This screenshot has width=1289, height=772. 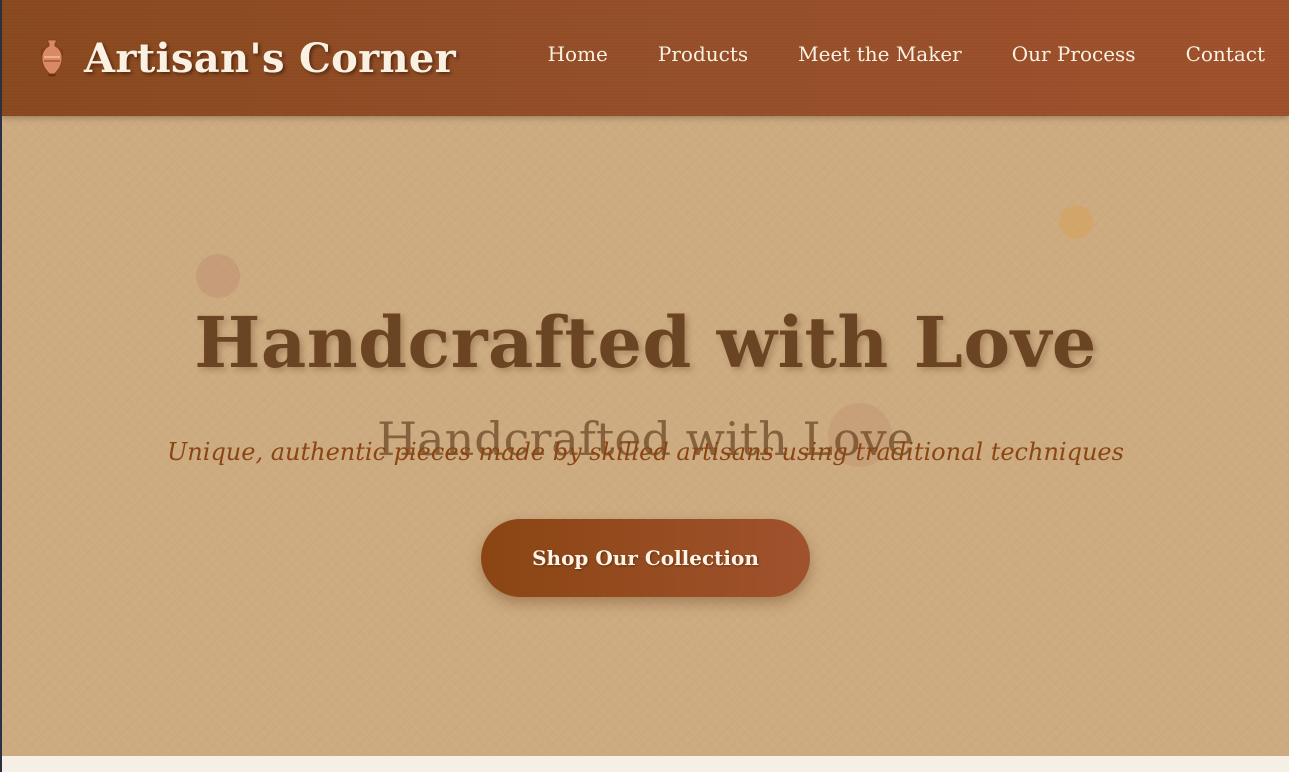 What do you see at coordinates (703, 54) in the screenshot?
I see `nav-products: Products` at bounding box center [703, 54].